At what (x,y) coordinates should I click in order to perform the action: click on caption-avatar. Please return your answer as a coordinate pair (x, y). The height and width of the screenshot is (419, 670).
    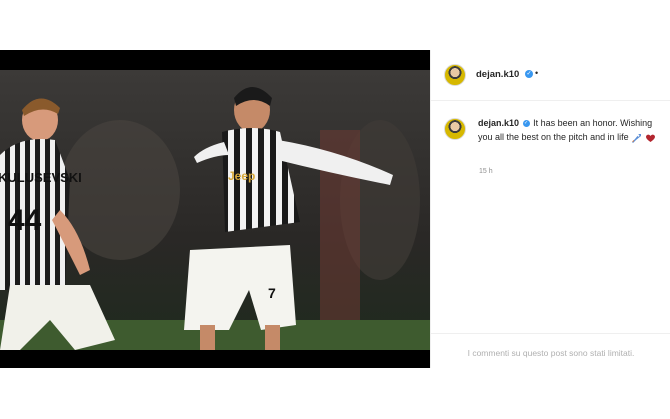
    Looking at the image, I should click on (455, 129).